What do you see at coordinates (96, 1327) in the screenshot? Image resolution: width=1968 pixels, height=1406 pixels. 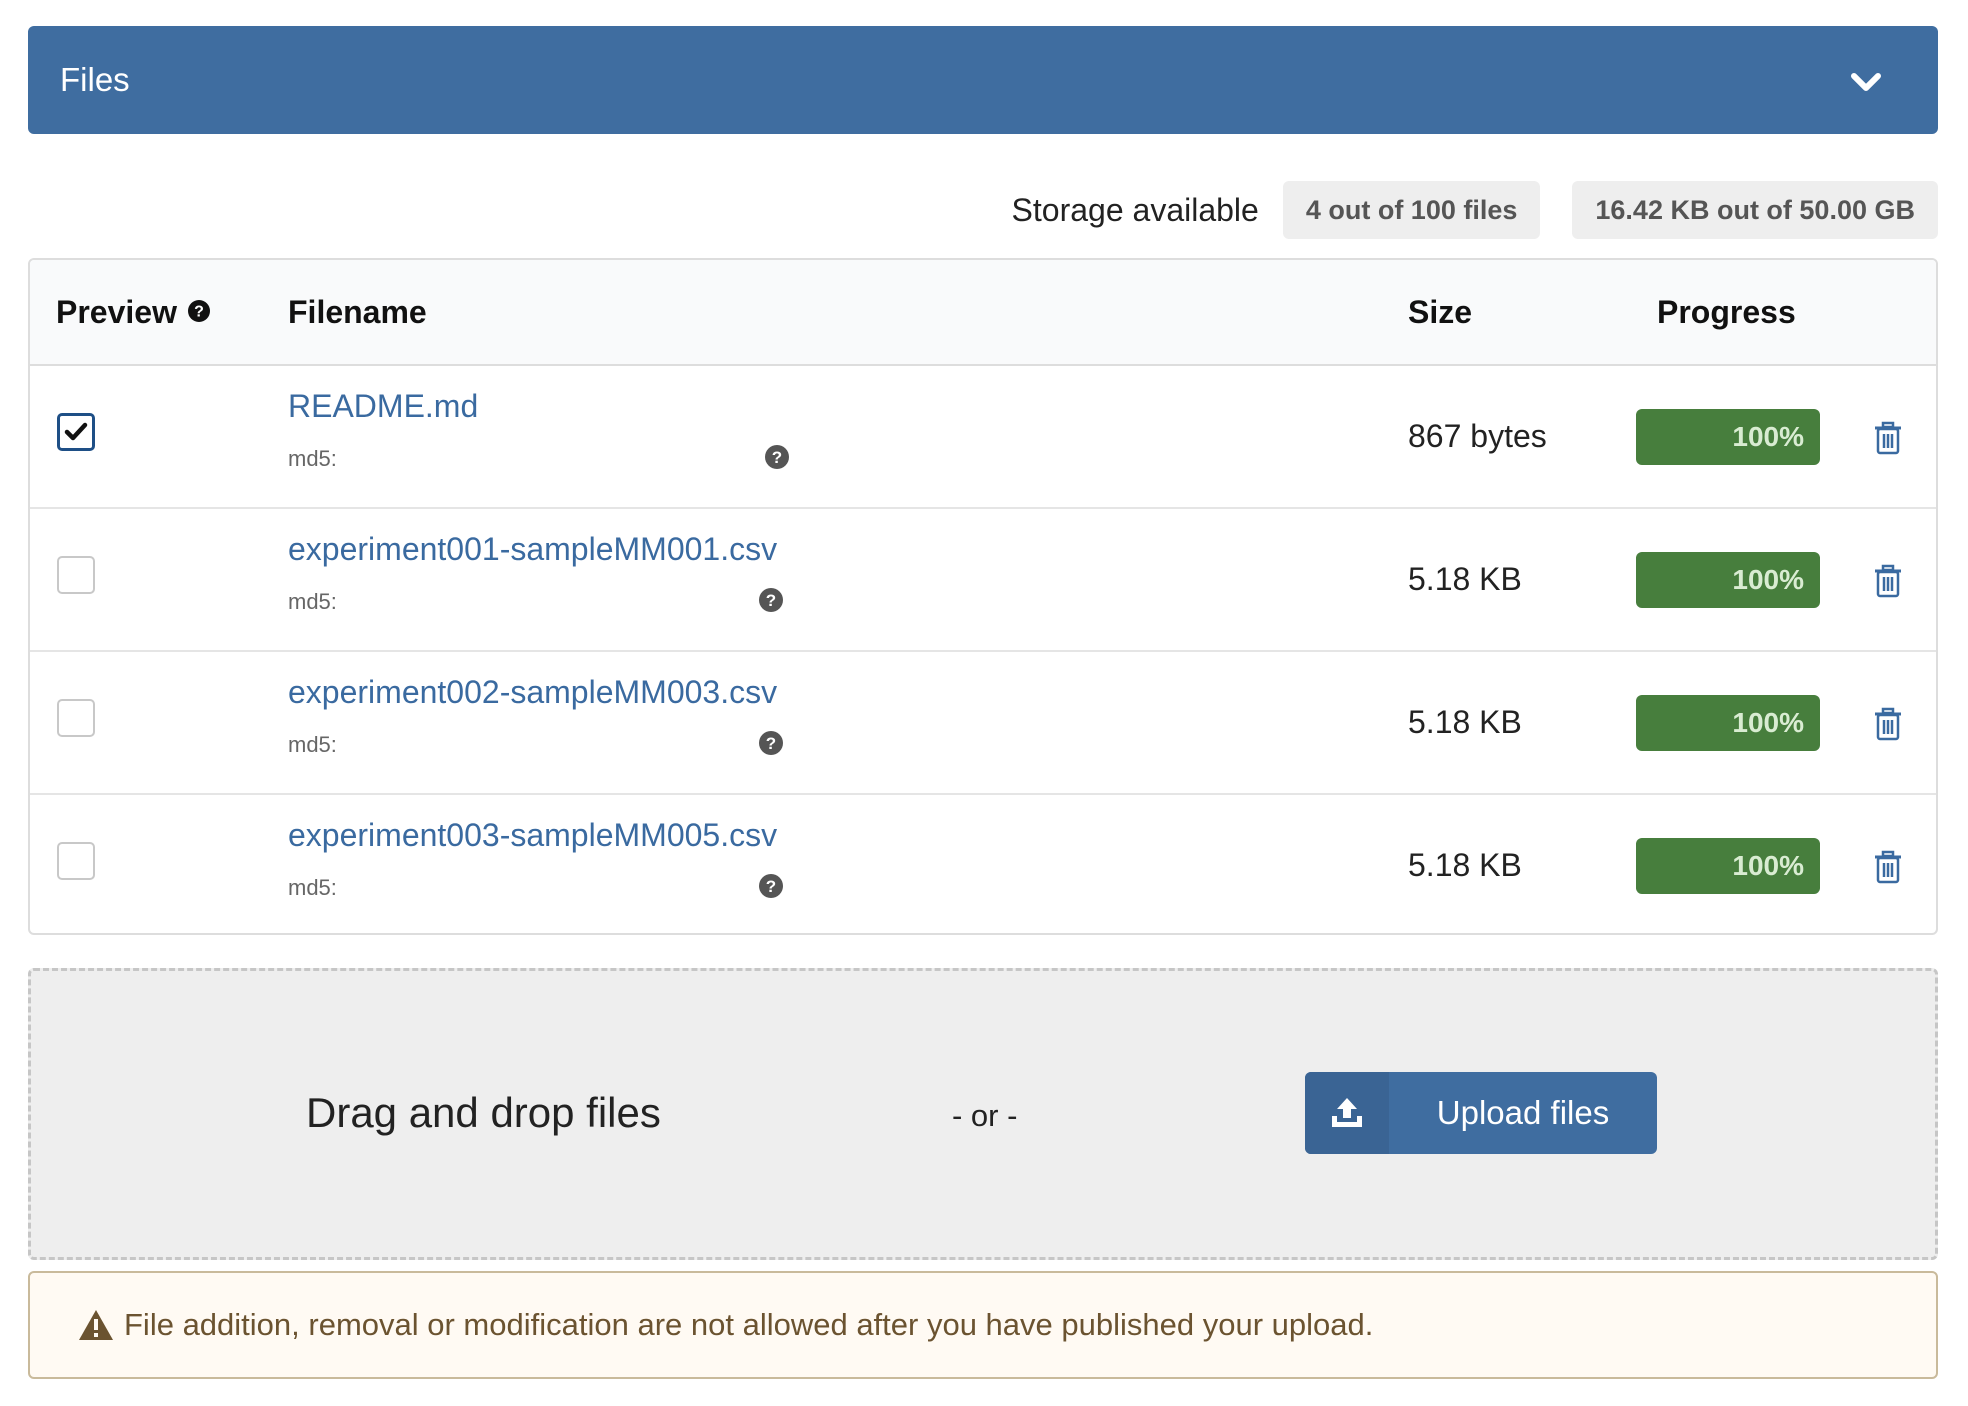 I see `warning-icon` at bounding box center [96, 1327].